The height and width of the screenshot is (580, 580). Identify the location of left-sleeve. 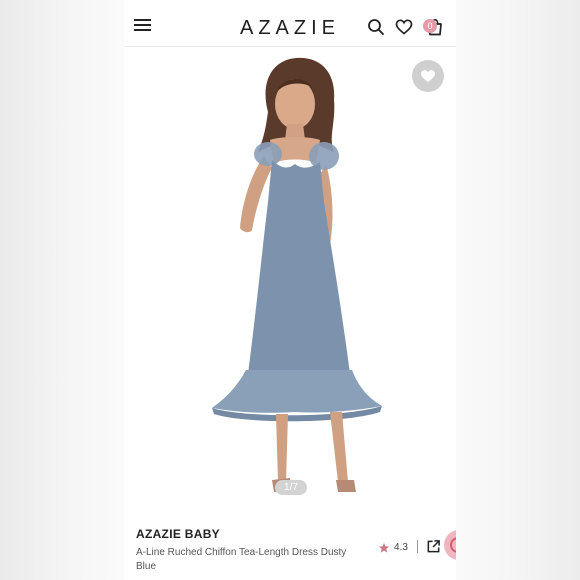
(268, 154).